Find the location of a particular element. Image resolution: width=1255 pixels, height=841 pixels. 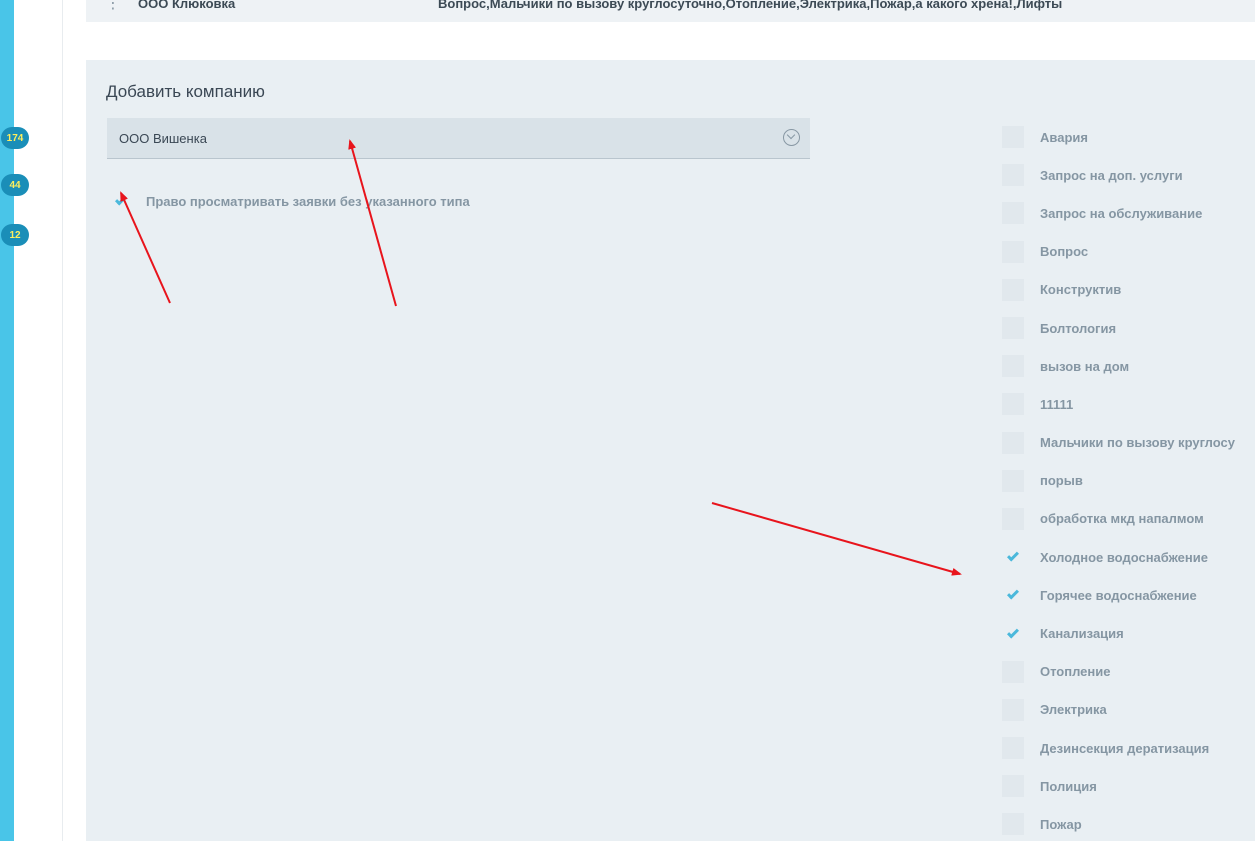

request-type-item: Мальчики по вызову круглосу is located at coordinates (1128, 443).